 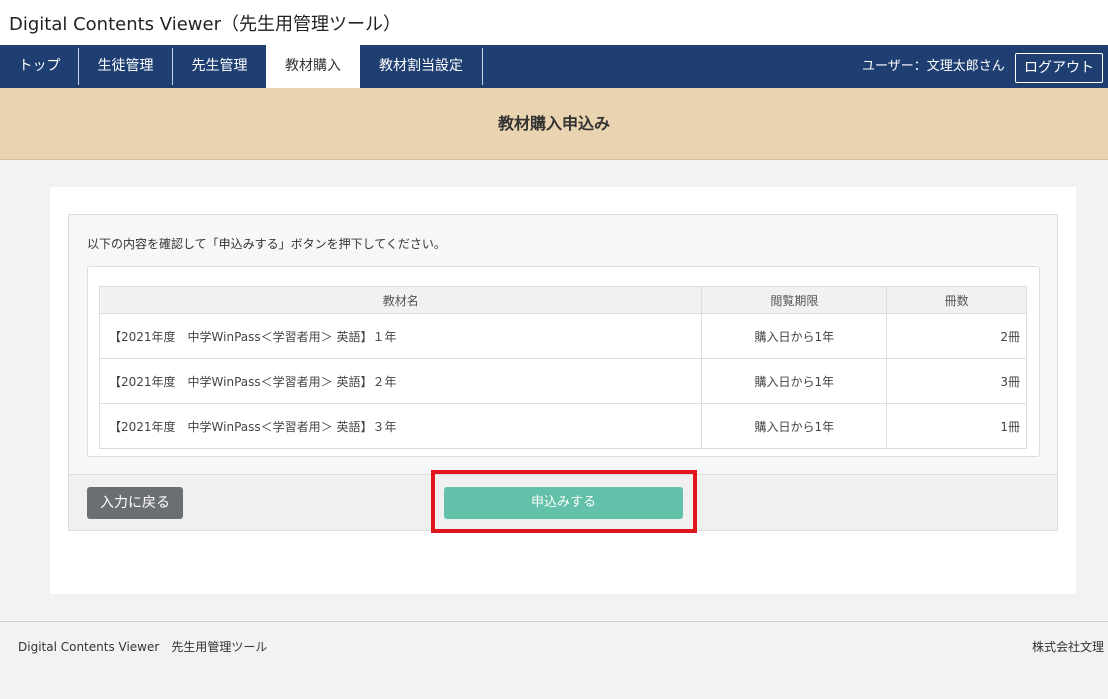 What do you see at coordinates (135, 503) in the screenshot?
I see `back-to-input-button: 入力に戻る` at bounding box center [135, 503].